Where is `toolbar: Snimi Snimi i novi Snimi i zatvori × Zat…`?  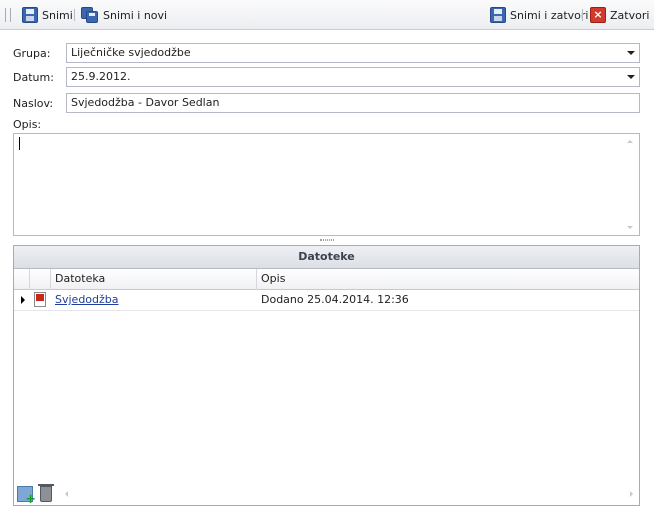
toolbar: Snimi Snimi i novi Snimi i zatvori × Zat… is located at coordinates (327, 15).